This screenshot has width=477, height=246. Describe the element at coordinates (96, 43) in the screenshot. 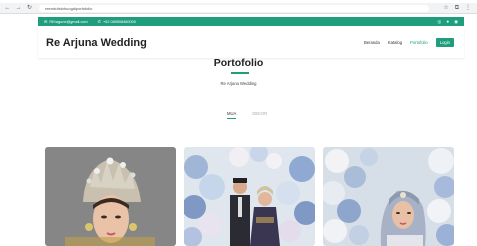

I see `brand-logo-text: Re Arjuna Wedding` at that location.